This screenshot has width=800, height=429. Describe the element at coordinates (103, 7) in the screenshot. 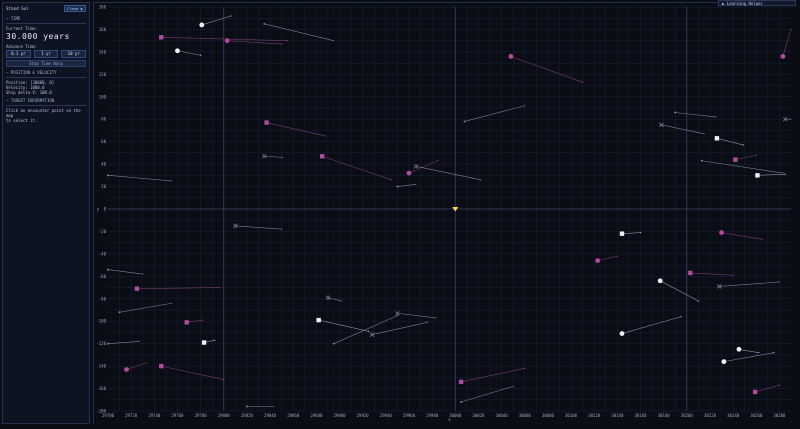

I see `y-tick-label: 180` at that location.